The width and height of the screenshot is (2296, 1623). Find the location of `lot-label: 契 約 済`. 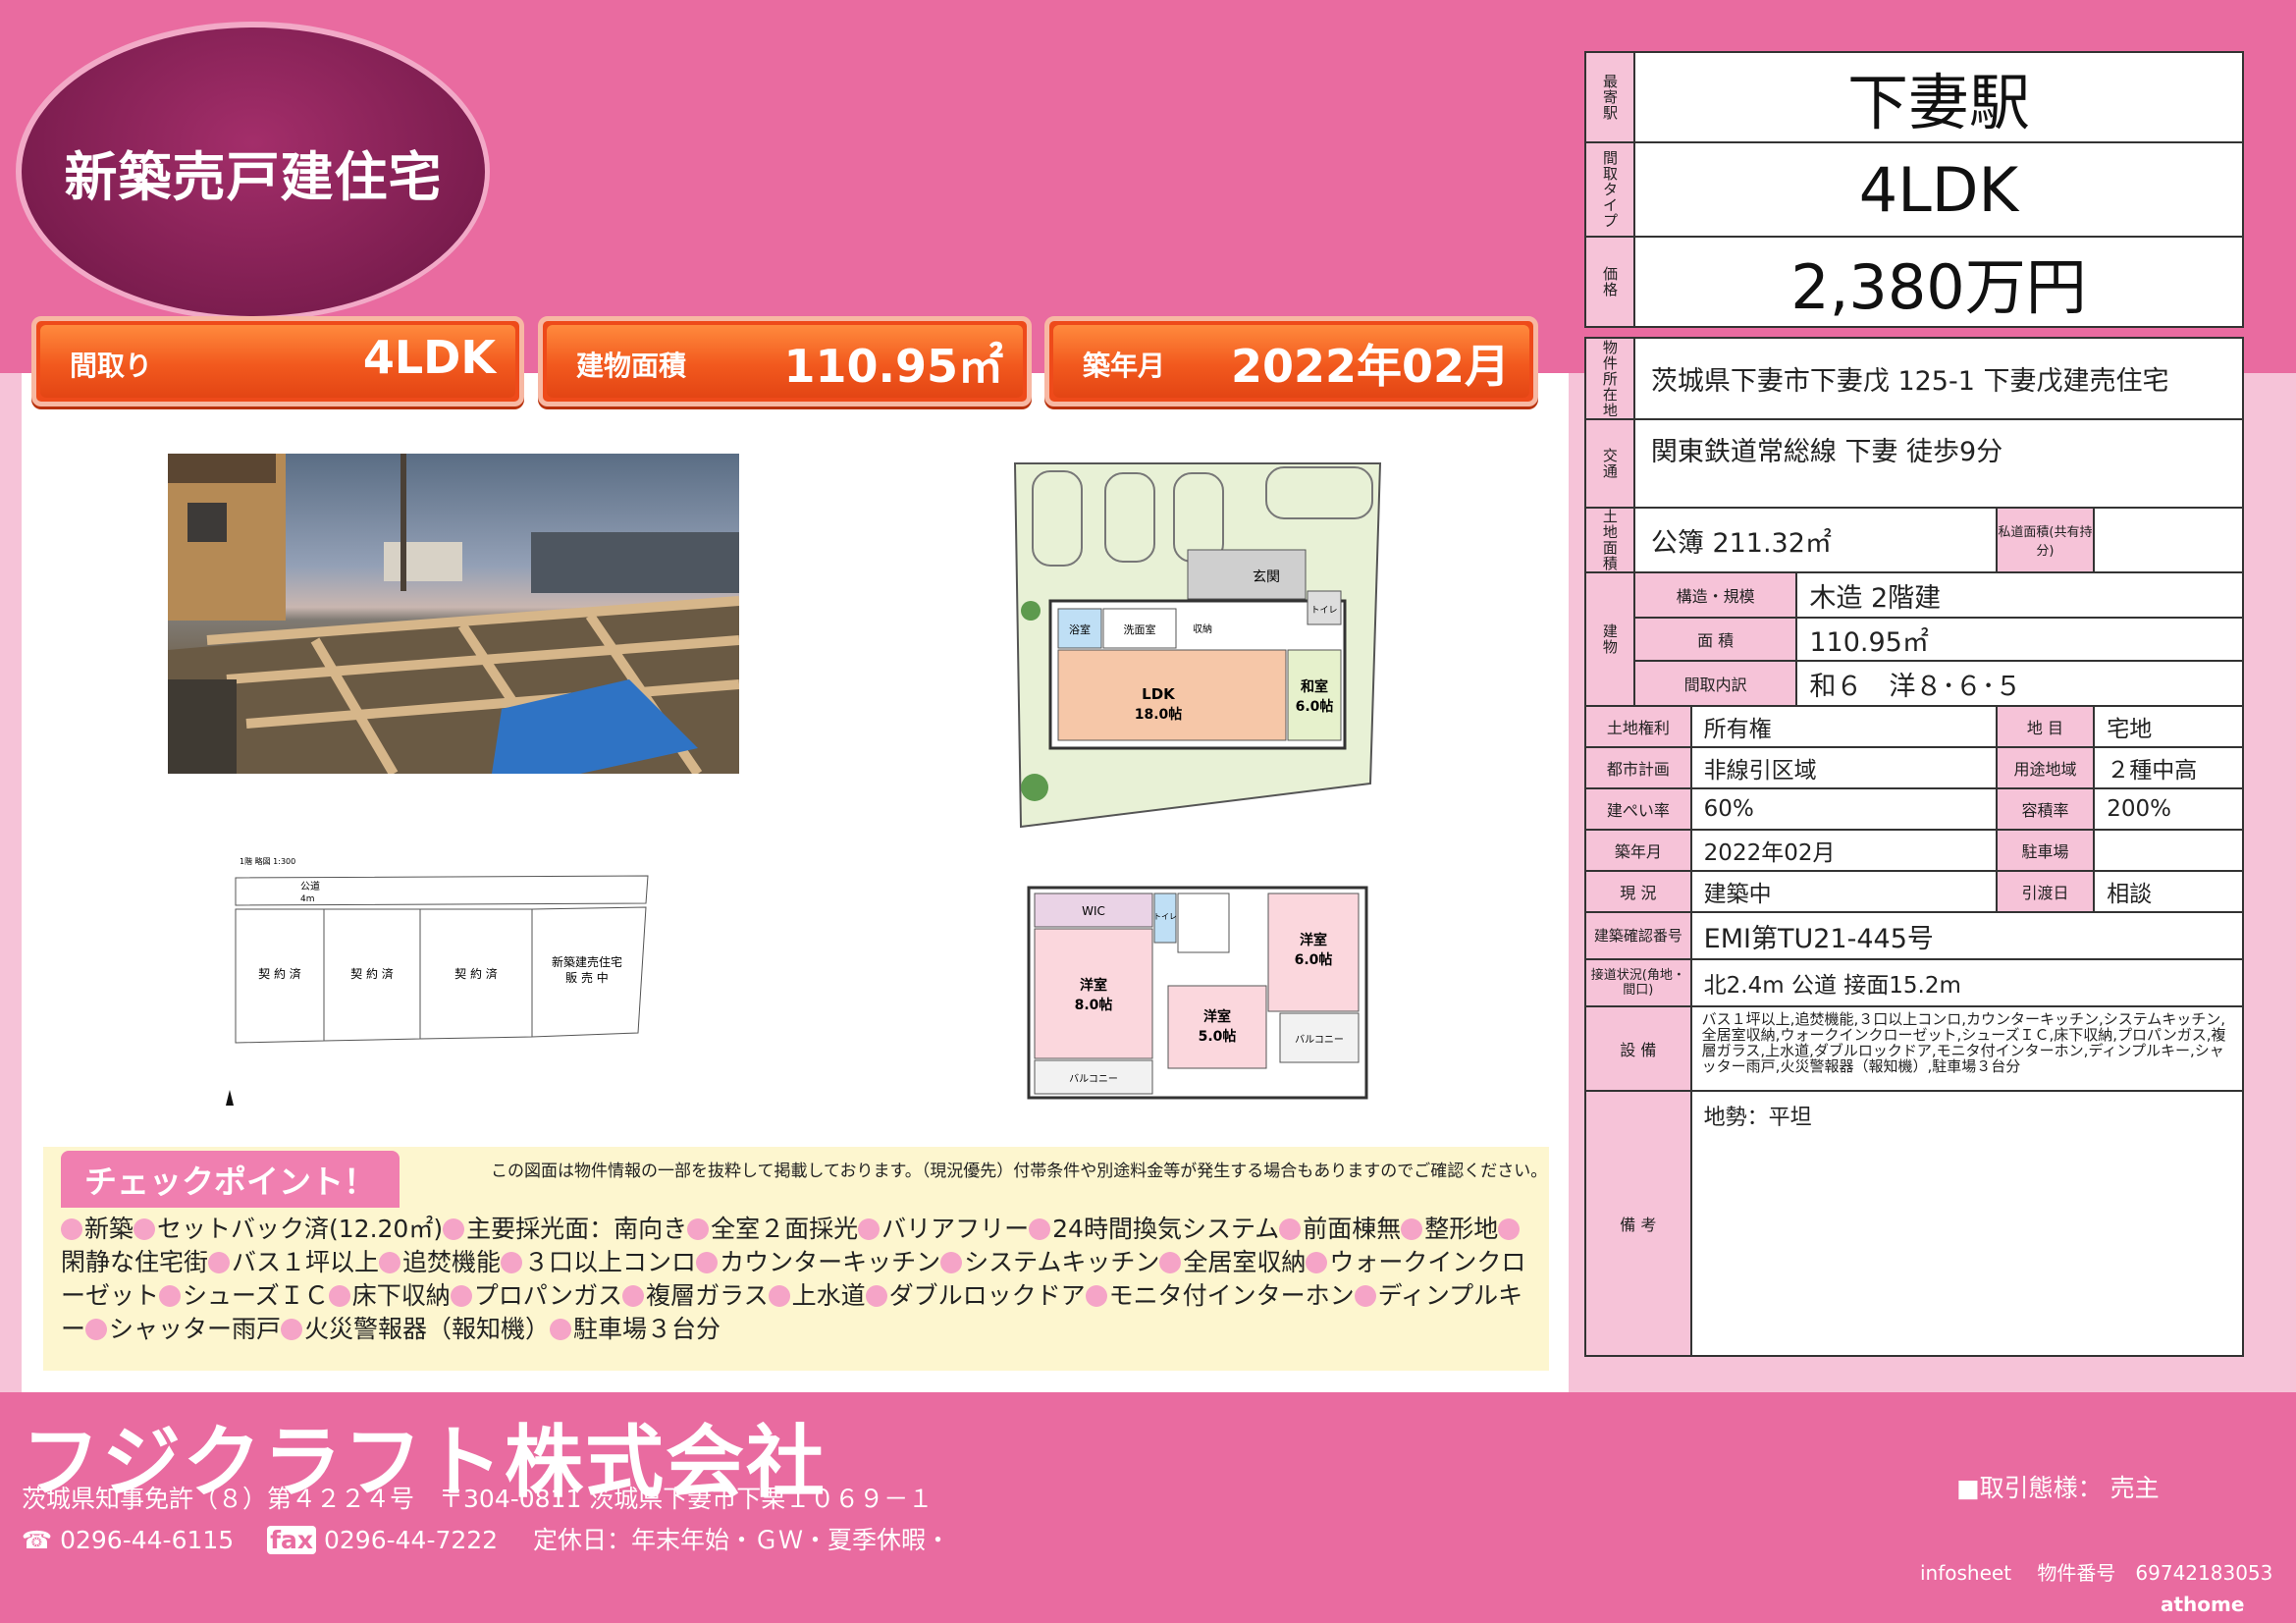

lot-label: 契 約 済 is located at coordinates (279, 973).